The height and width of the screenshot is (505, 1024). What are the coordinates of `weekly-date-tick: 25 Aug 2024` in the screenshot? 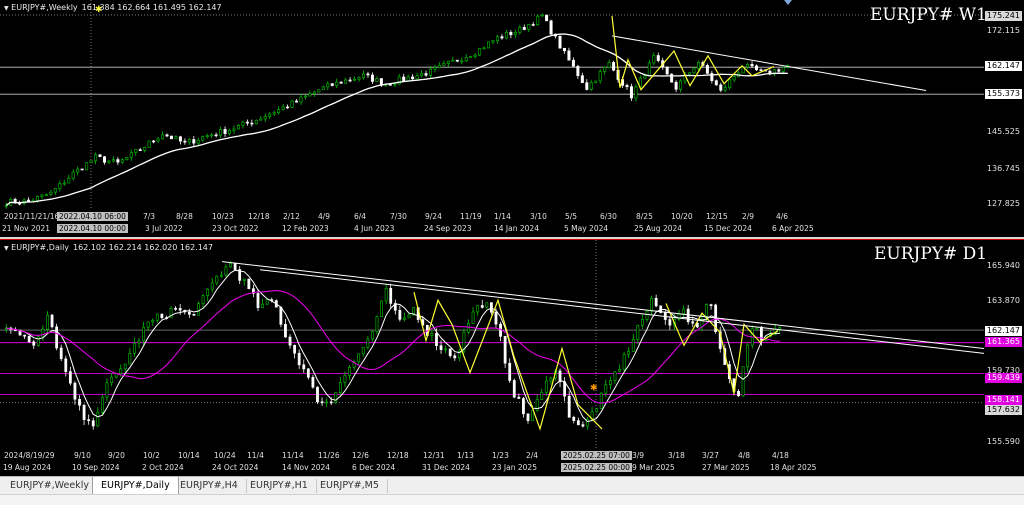 It's located at (658, 228).